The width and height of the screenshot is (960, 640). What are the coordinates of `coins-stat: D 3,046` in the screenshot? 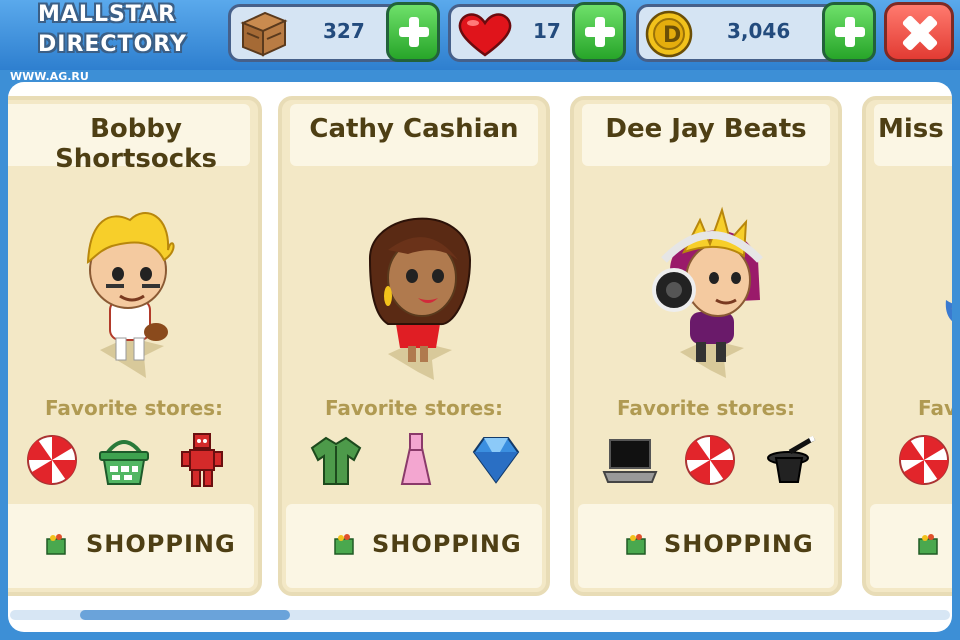 It's located at (741, 33).